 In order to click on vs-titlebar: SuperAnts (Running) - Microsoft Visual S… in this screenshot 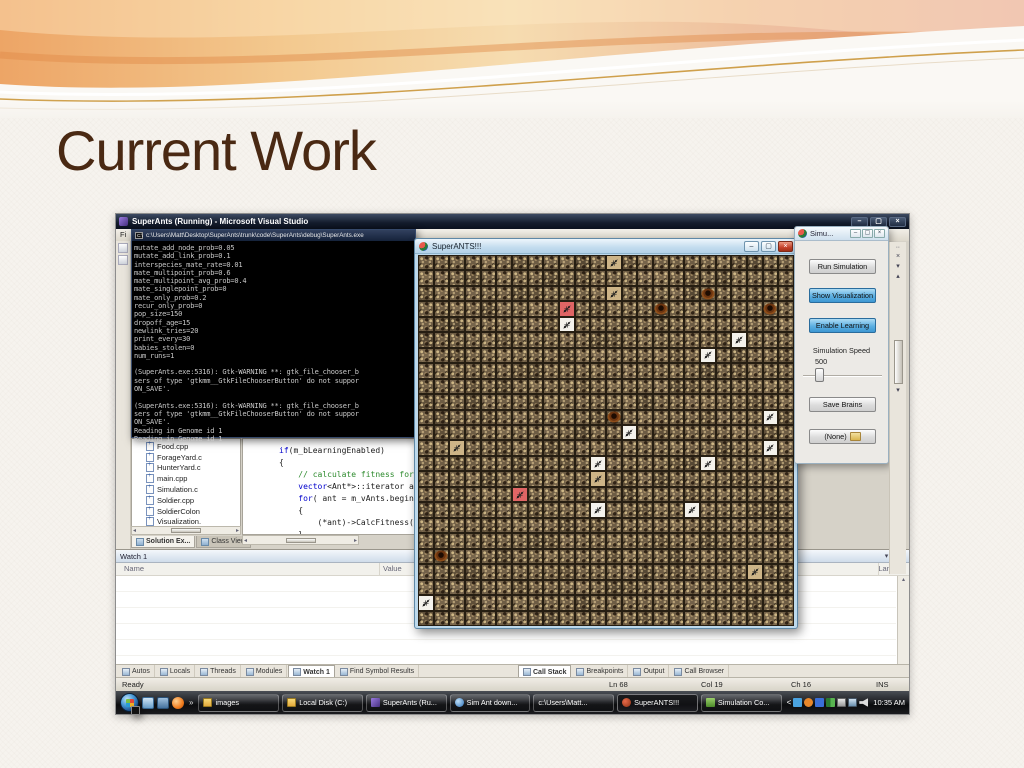, I will do `click(512, 221)`.